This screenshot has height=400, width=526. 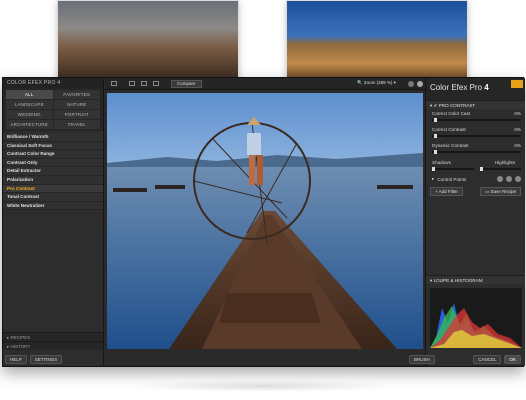 What do you see at coordinates (29, 114) in the screenshot?
I see `category-wedding: WEDDING` at bounding box center [29, 114].